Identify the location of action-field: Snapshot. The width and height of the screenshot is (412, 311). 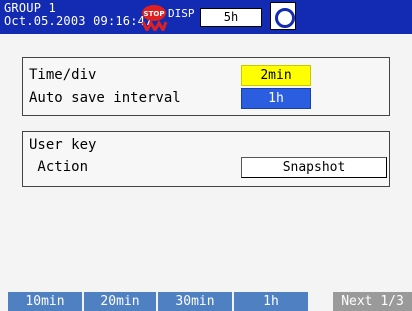
(314, 167).